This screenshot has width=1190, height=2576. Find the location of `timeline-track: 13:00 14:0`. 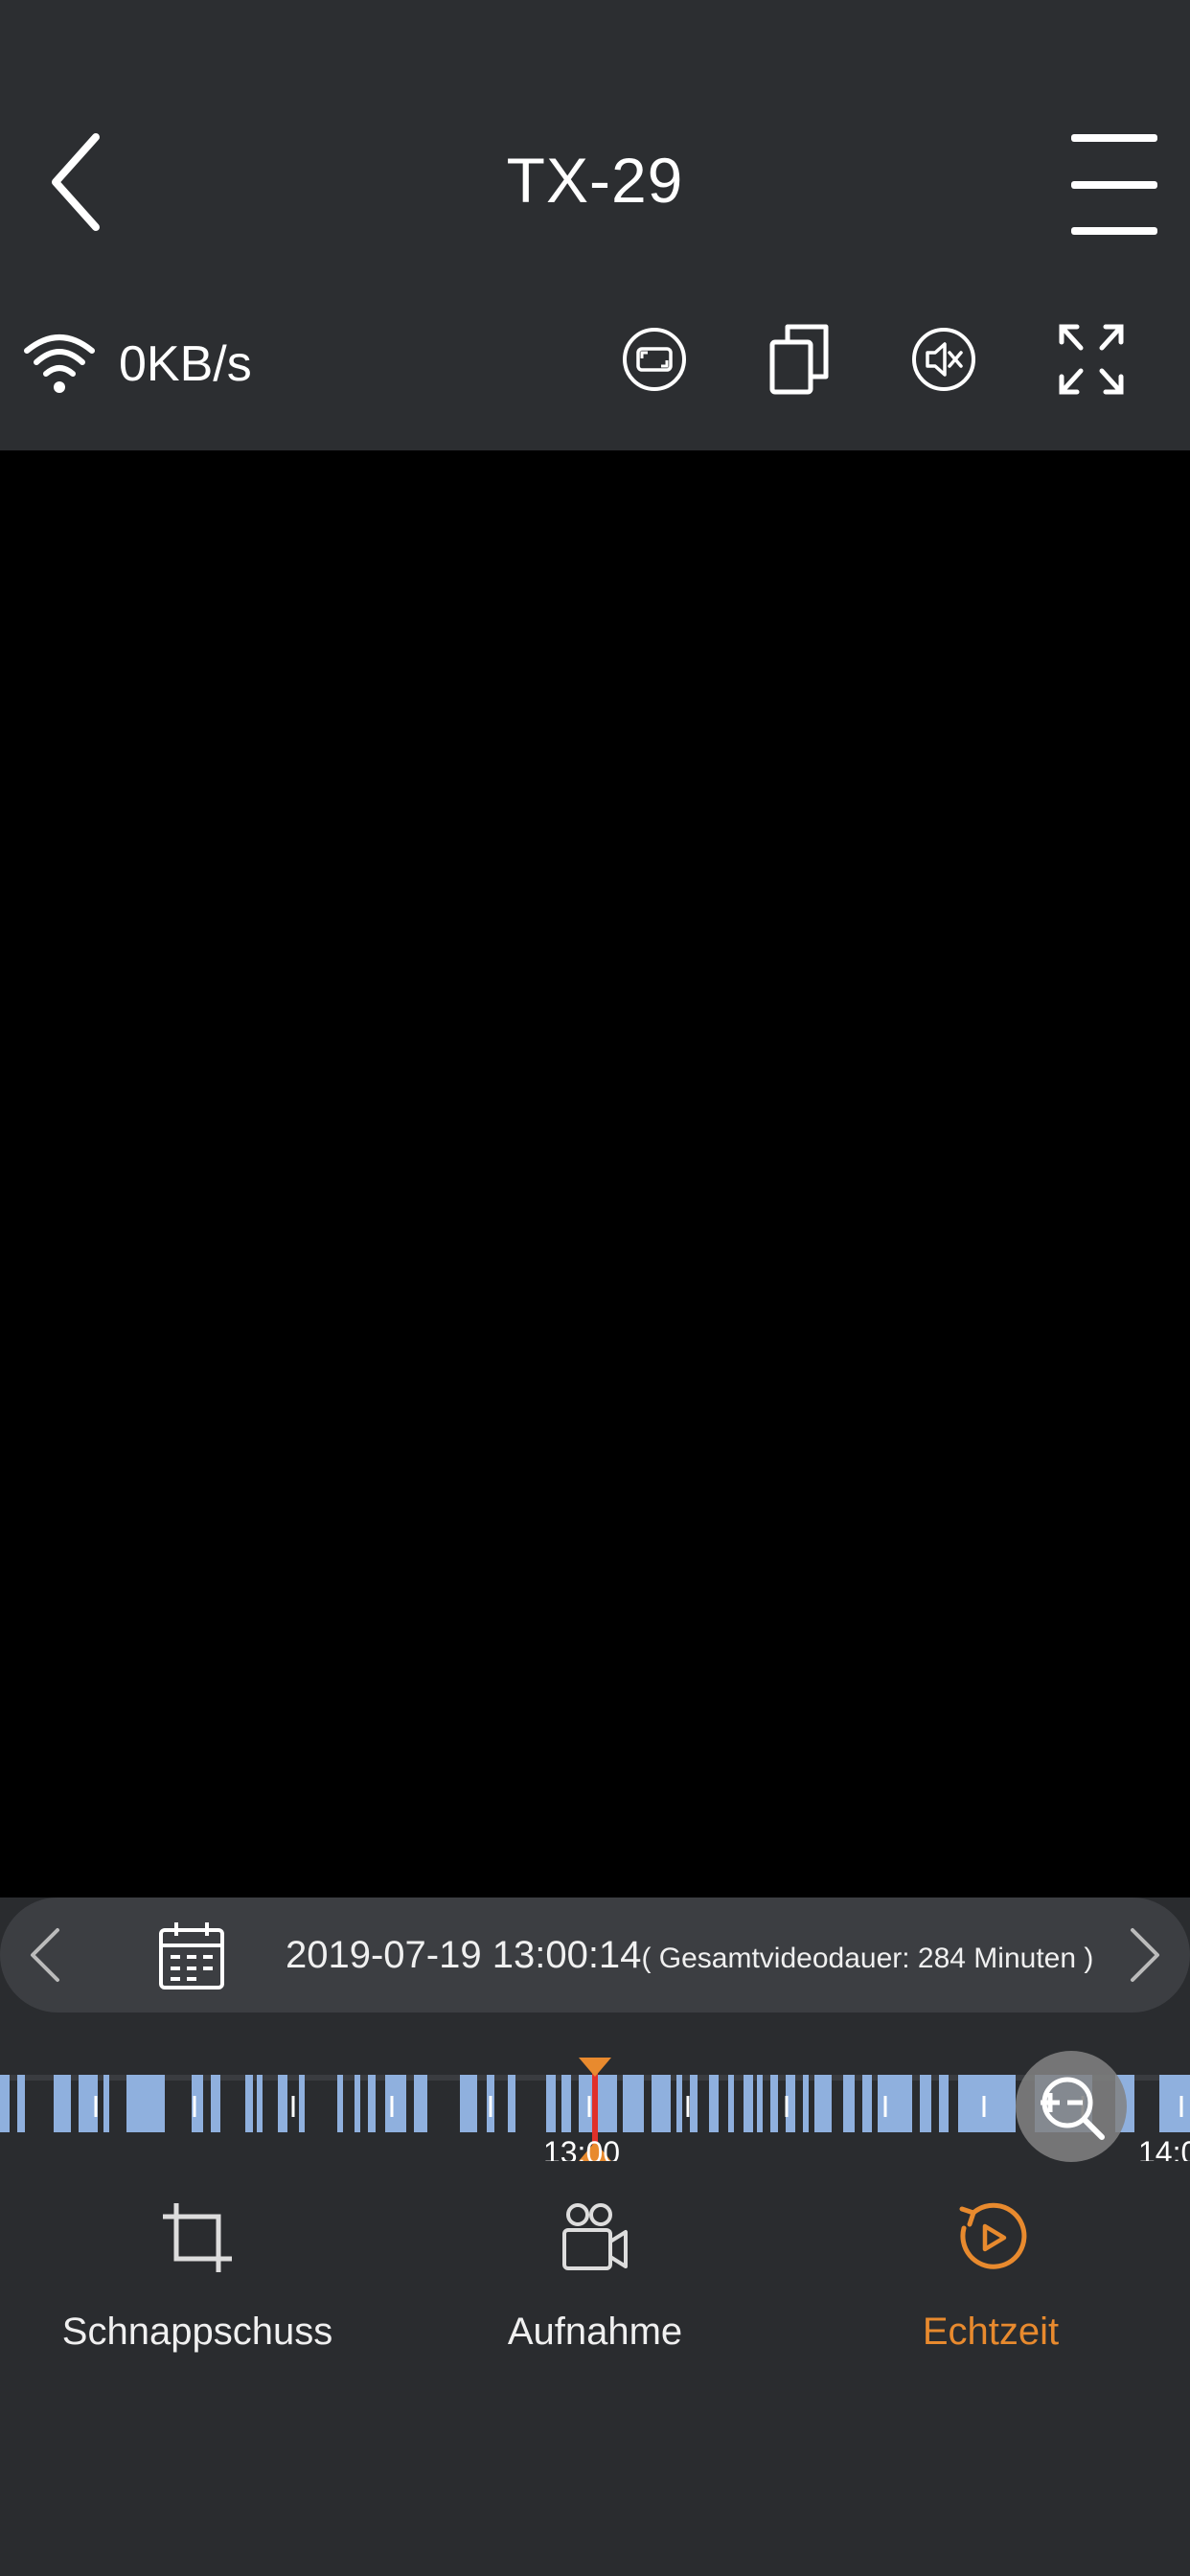

timeline-track: 13:00 14:0 is located at coordinates (595, 2103).